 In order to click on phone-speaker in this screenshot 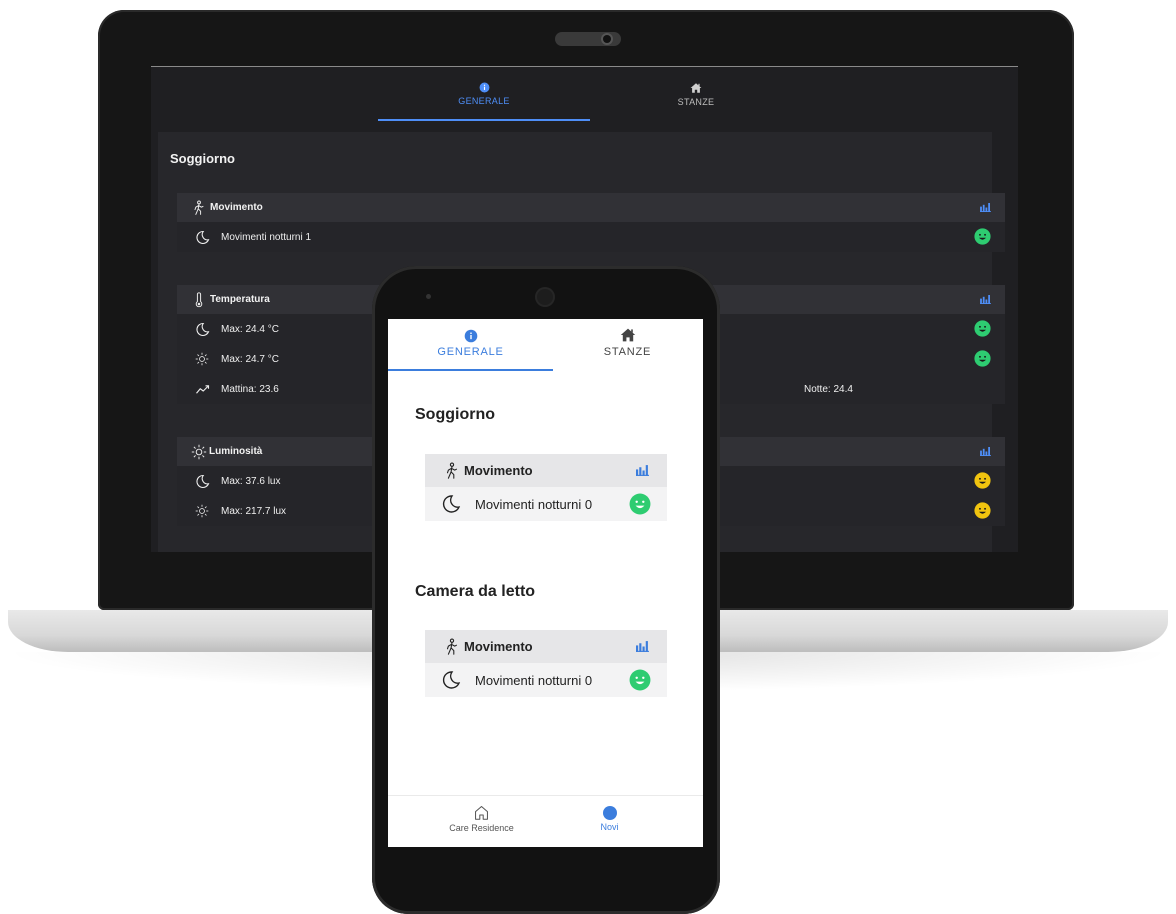, I will do `click(545, 297)`.